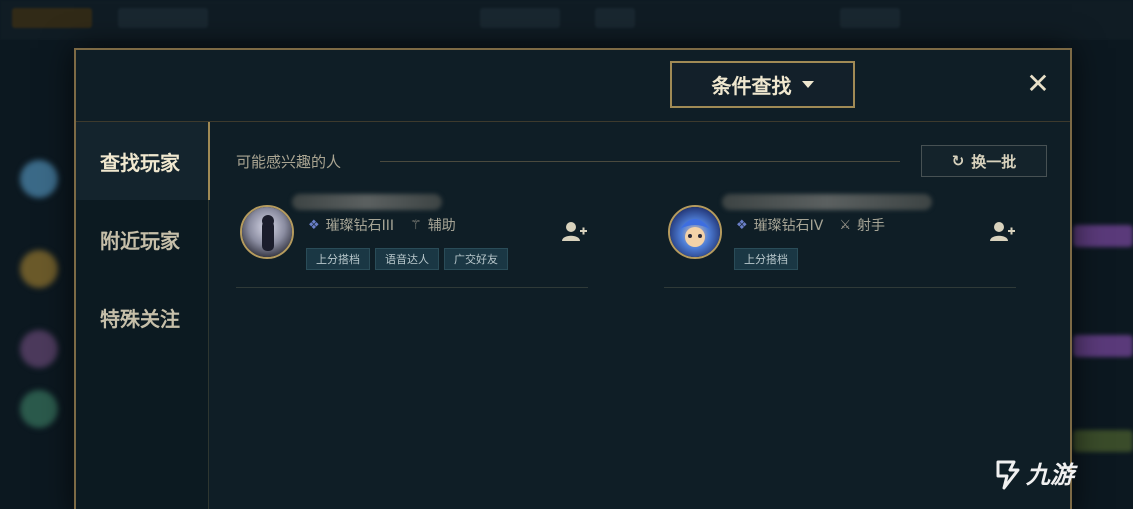  Describe the element at coordinates (994, 161) in the screenshot. I see `refresh-label: 换一批` at that location.